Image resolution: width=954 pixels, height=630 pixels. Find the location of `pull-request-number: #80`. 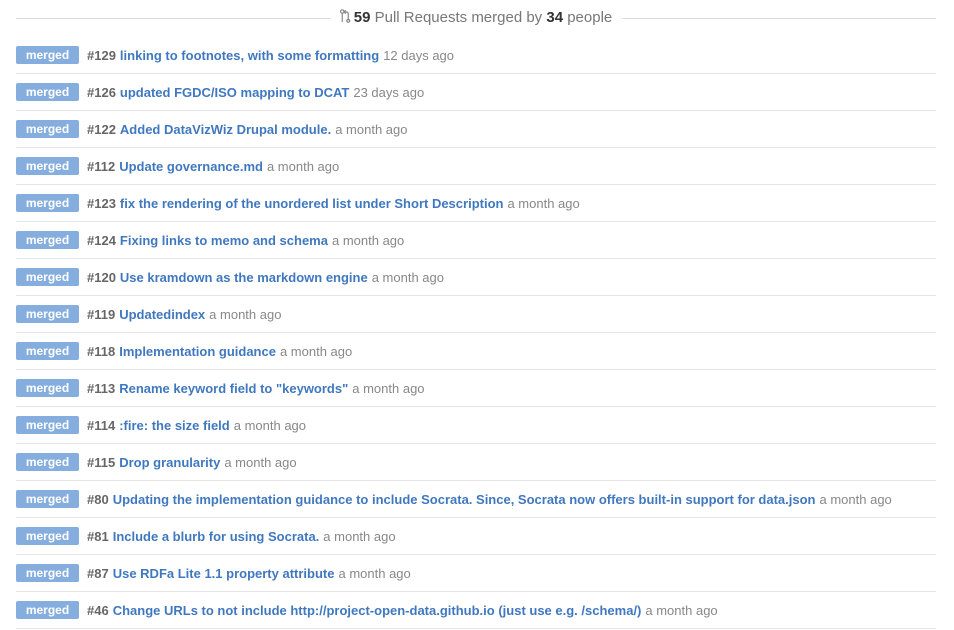

pull-request-number: #80 is located at coordinates (98, 499).